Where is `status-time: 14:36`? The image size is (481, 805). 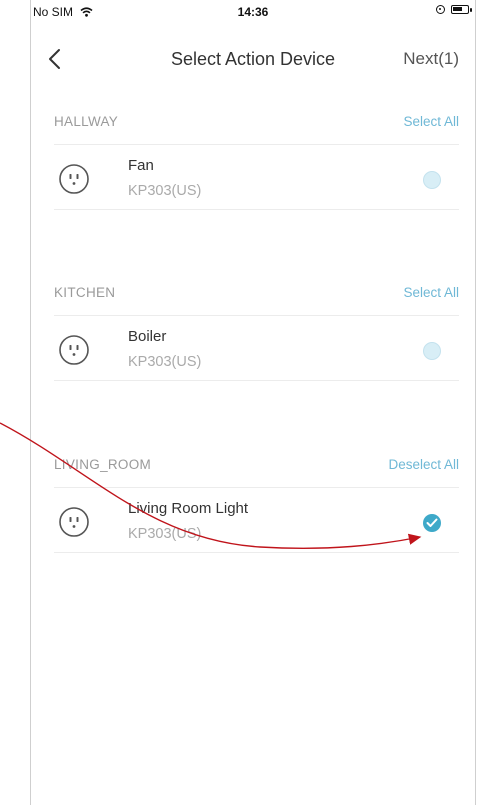 status-time: 14:36 is located at coordinates (253, 12).